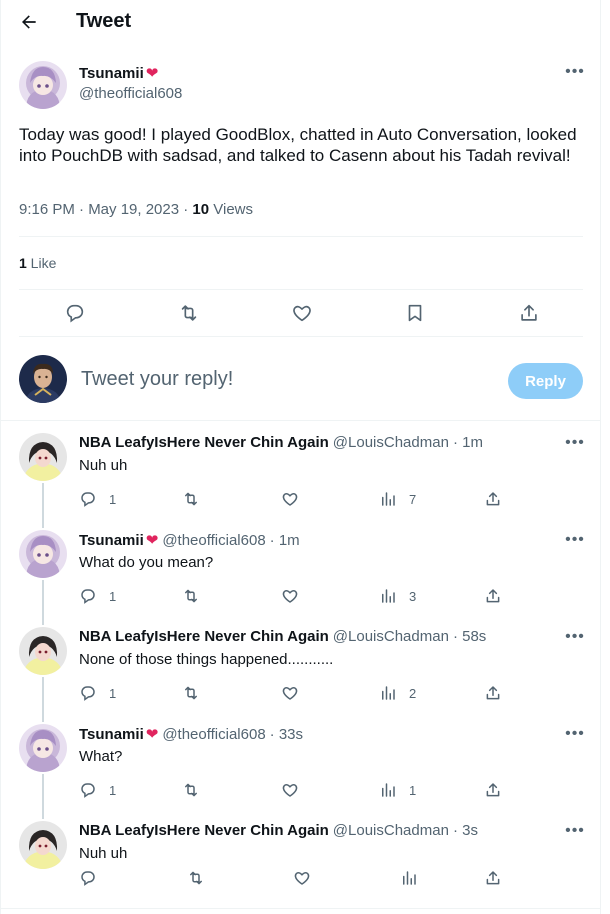 The width and height of the screenshot is (610, 914). I want to click on views-button: 7, so click(397, 499).